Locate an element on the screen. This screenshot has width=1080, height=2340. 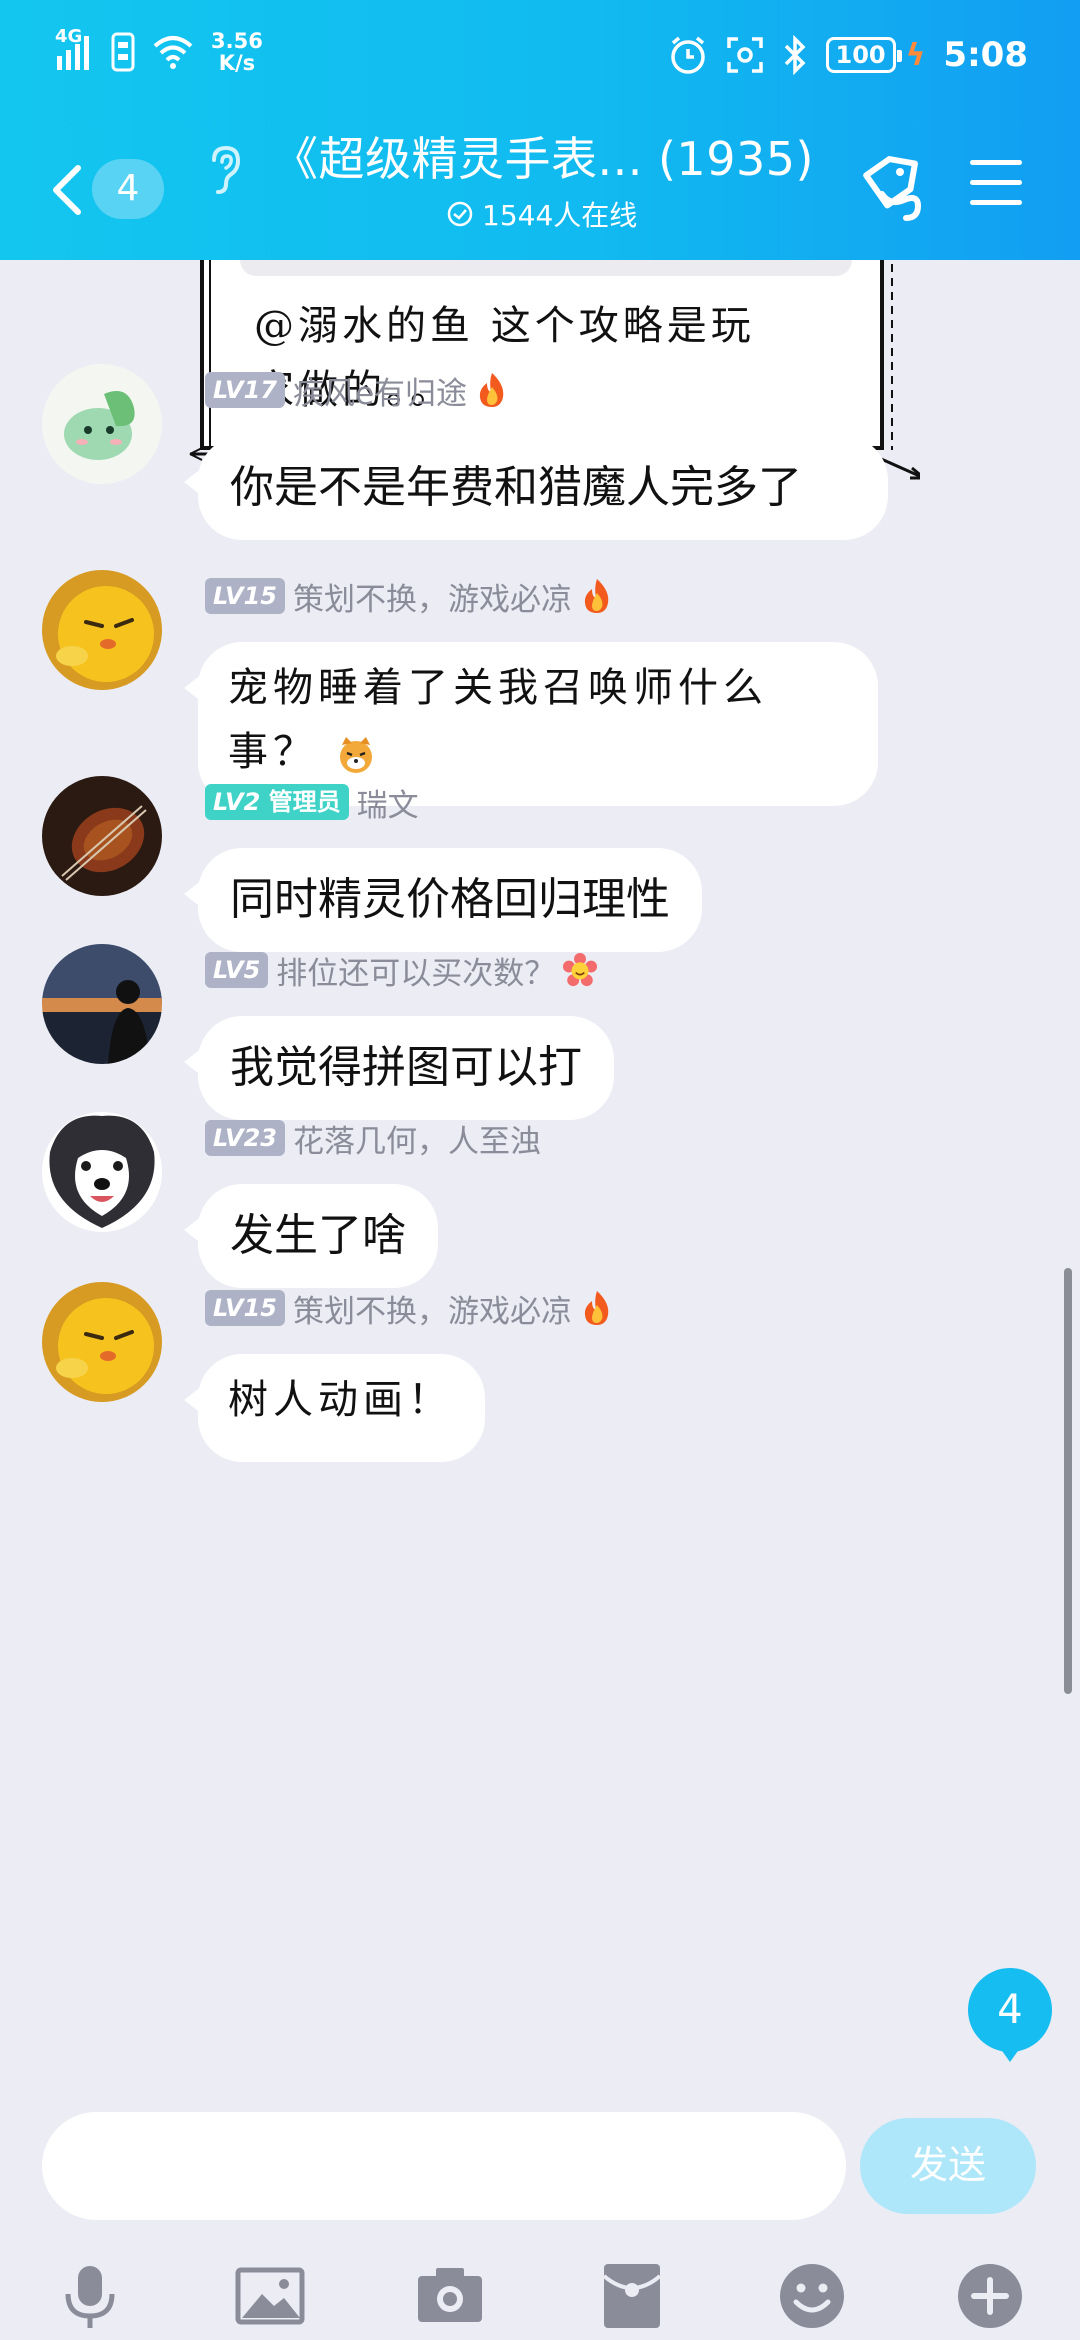
level-badge: LV17 is located at coordinates (245, 390).